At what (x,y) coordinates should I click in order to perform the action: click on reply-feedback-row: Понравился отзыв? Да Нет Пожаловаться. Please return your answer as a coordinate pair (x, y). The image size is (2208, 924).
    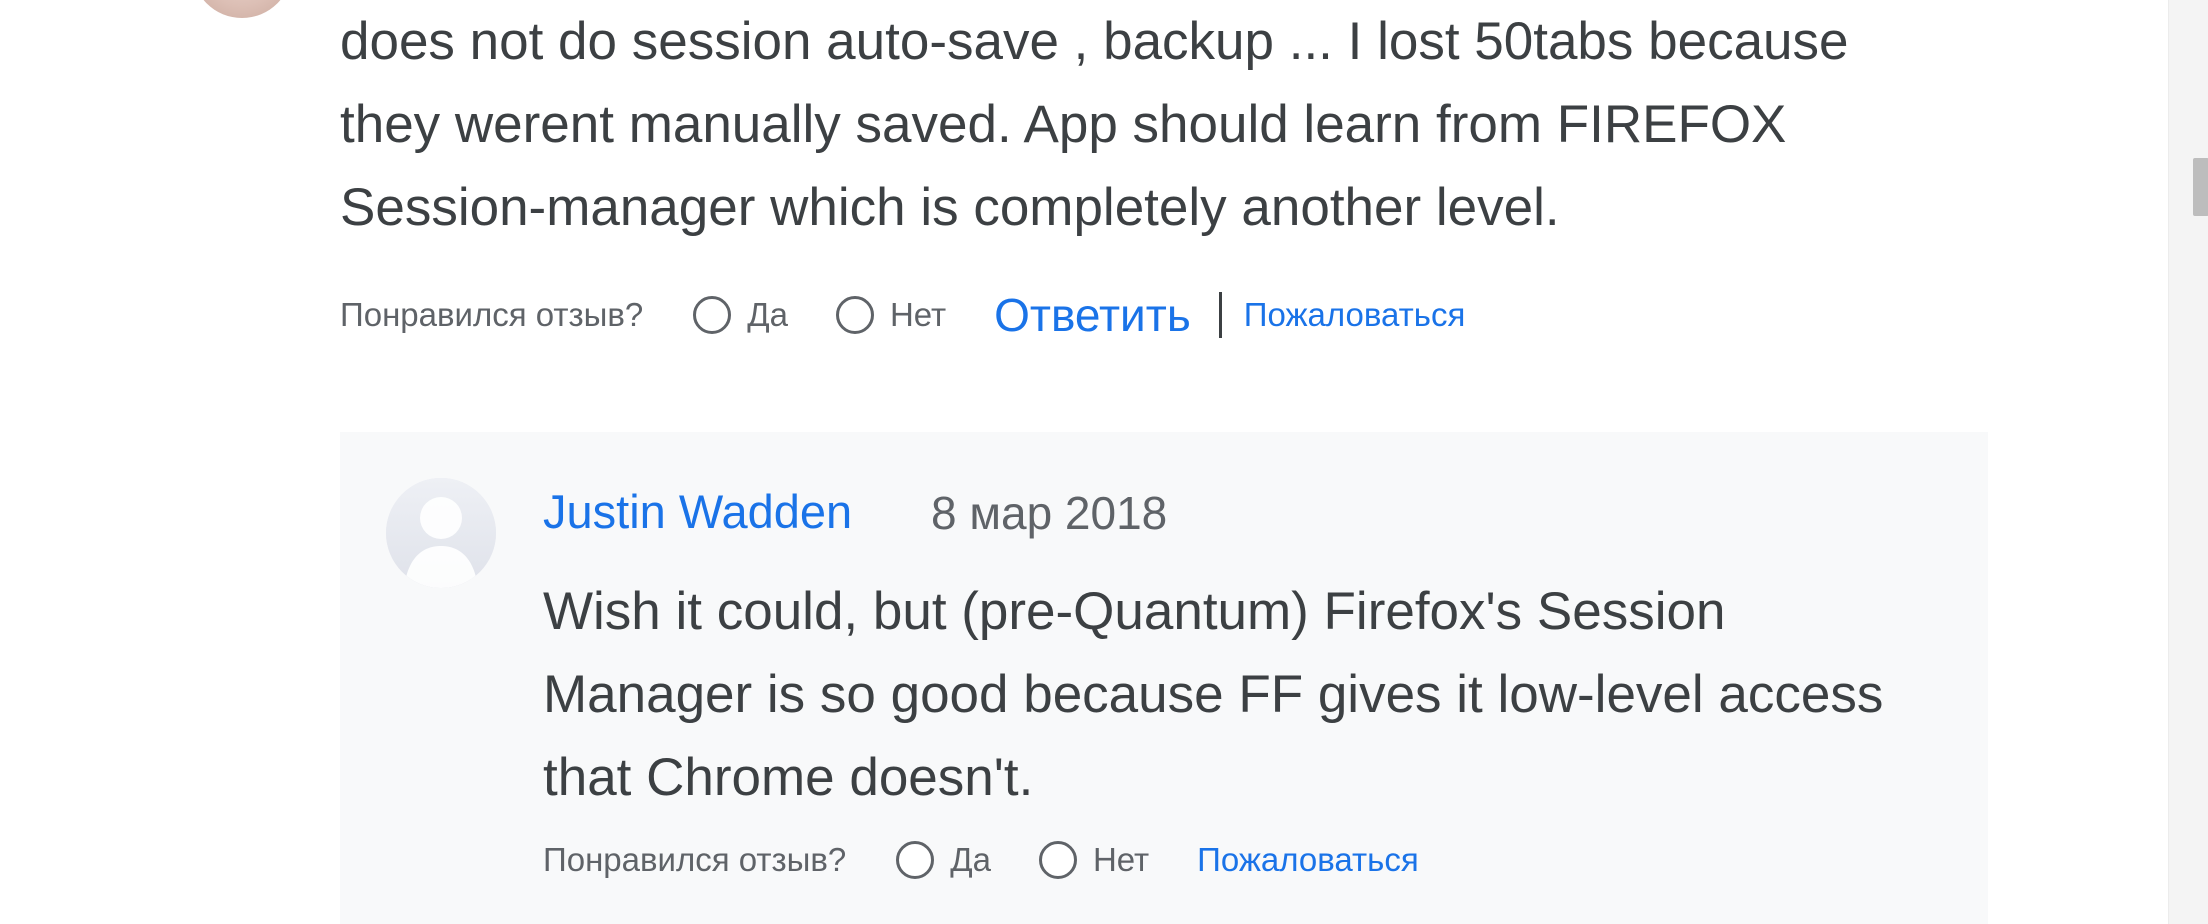
    Looking at the image, I should click on (981, 860).